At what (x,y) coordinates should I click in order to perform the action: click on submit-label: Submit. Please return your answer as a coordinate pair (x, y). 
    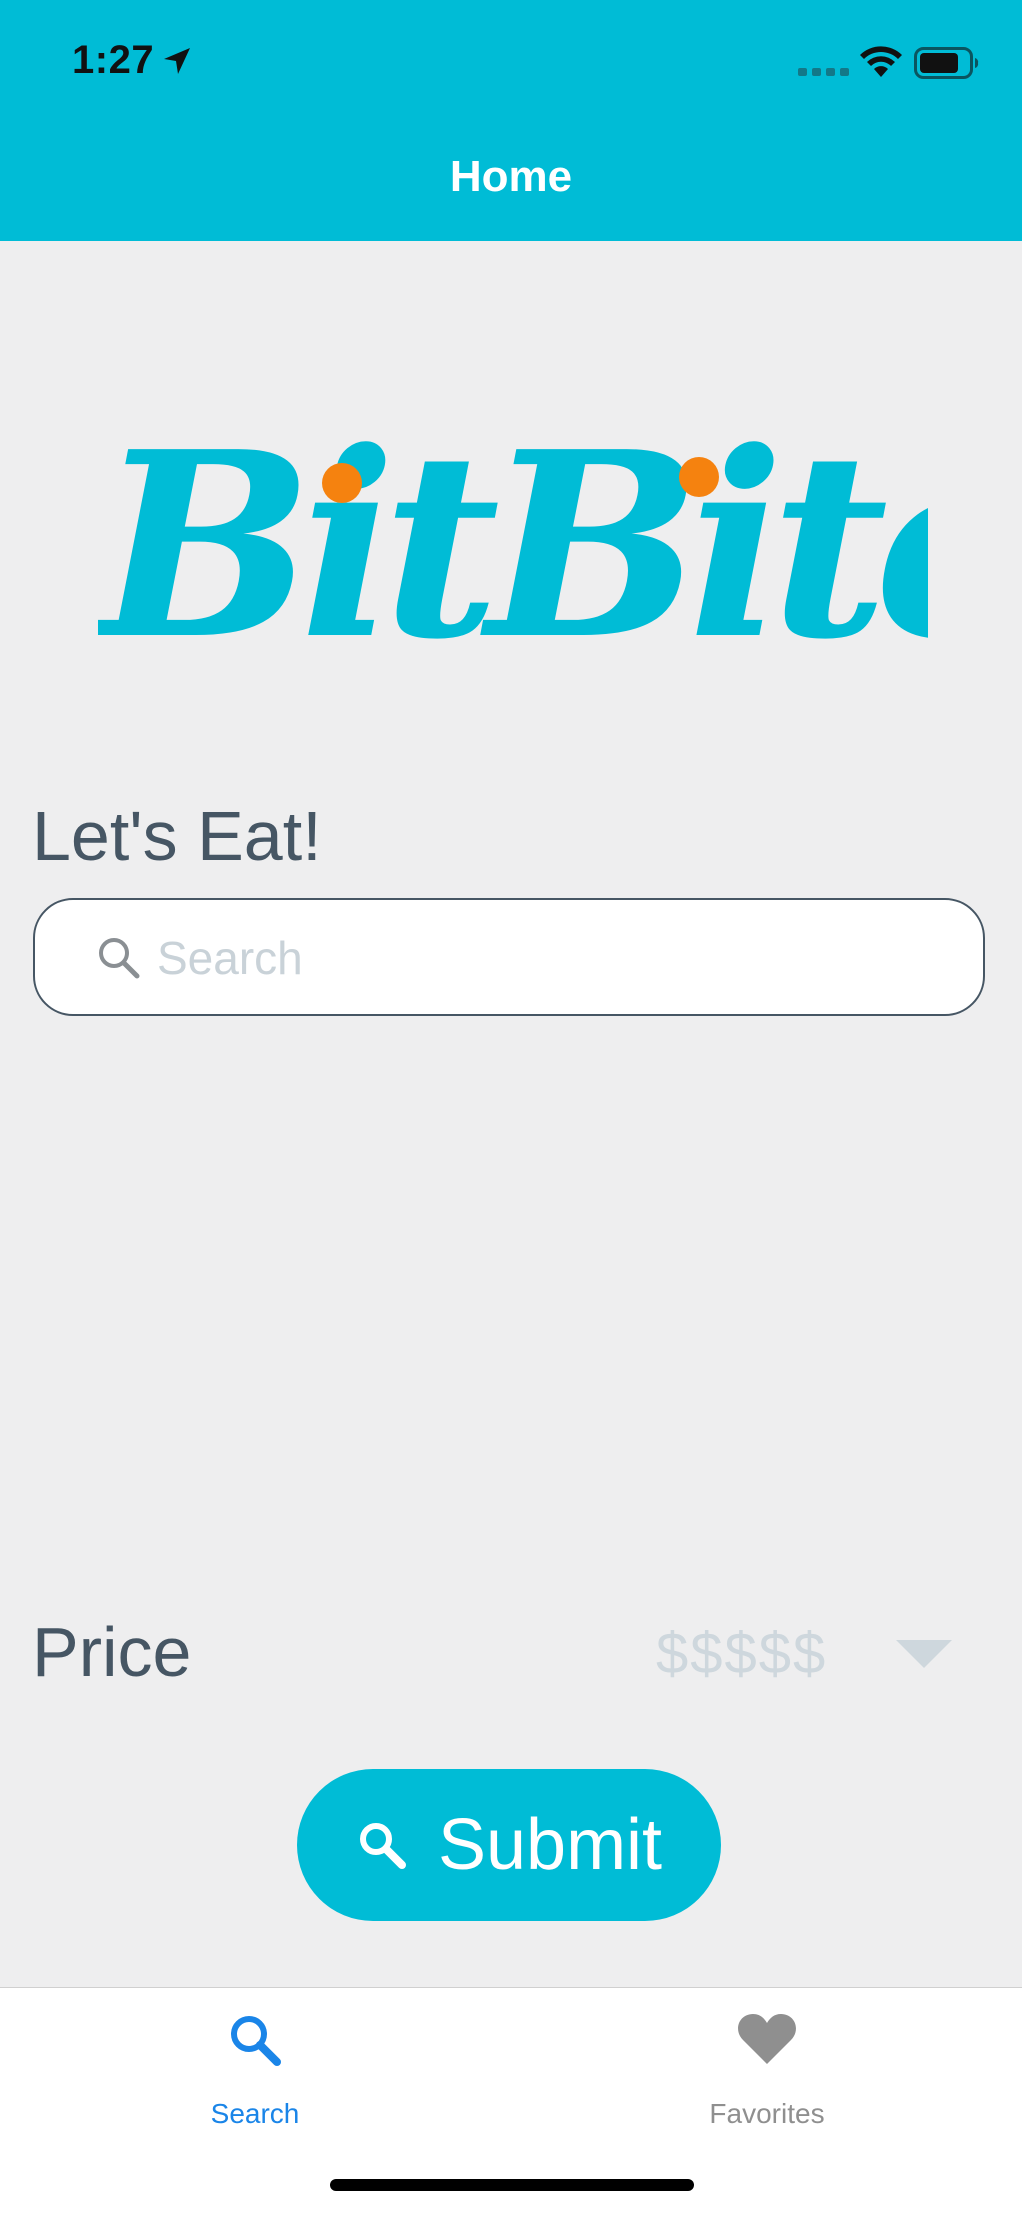
    Looking at the image, I should click on (550, 1845).